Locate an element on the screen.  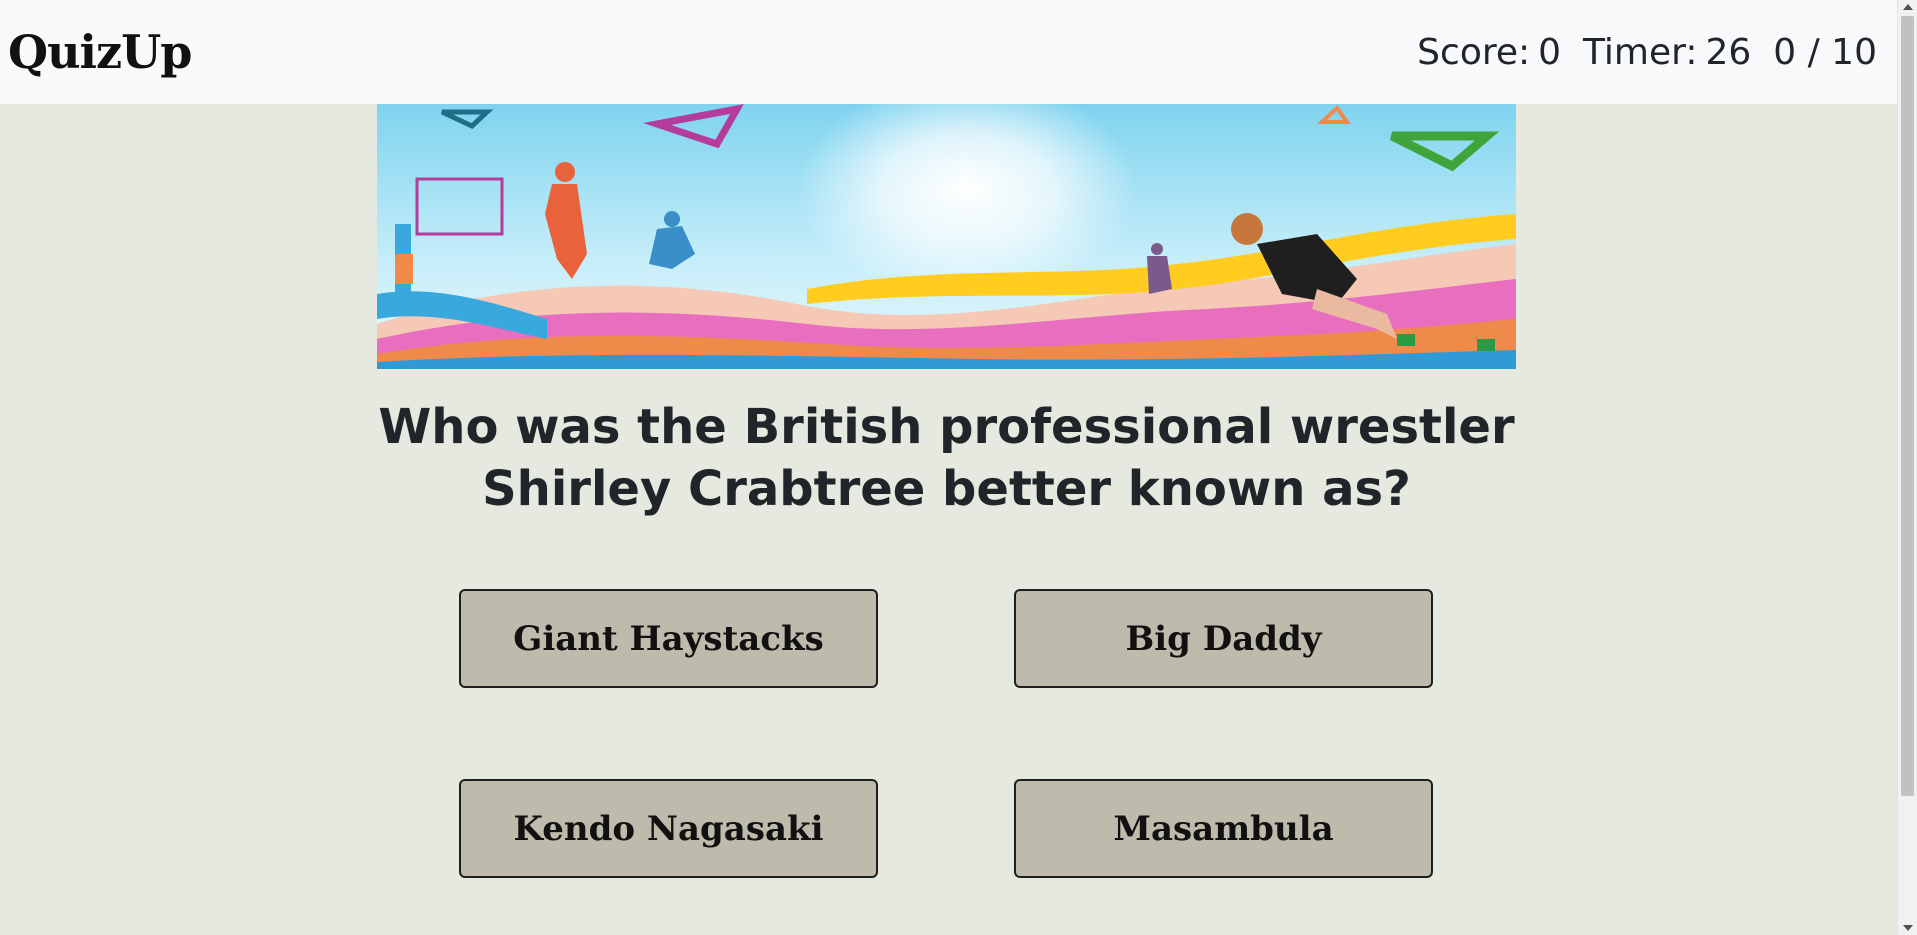
scroll-down-arrow-icon is located at coordinates (1908, 928).